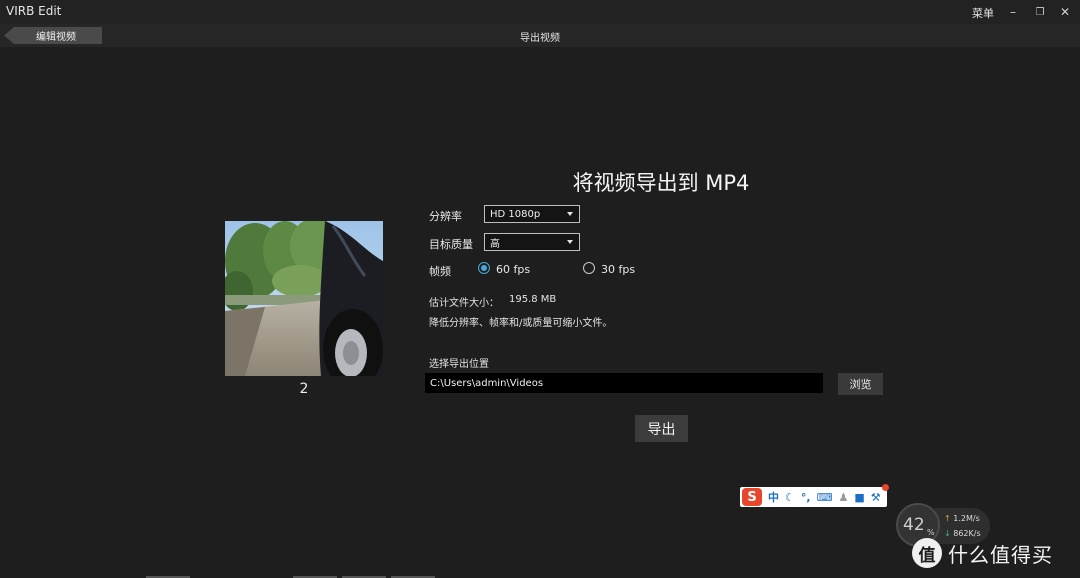 The height and width of the screenshot is (578, 1080). Describe the element at coordinates (843, 497) in the screenshot. I see `person-icon: ♟` at that location.